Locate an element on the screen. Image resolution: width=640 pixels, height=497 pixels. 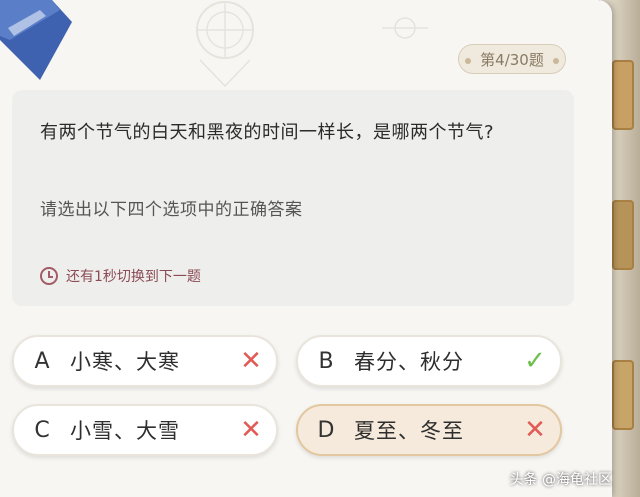
option-d-button: D 夏至、冬至 ✕ is located at coordinates (429, 430).